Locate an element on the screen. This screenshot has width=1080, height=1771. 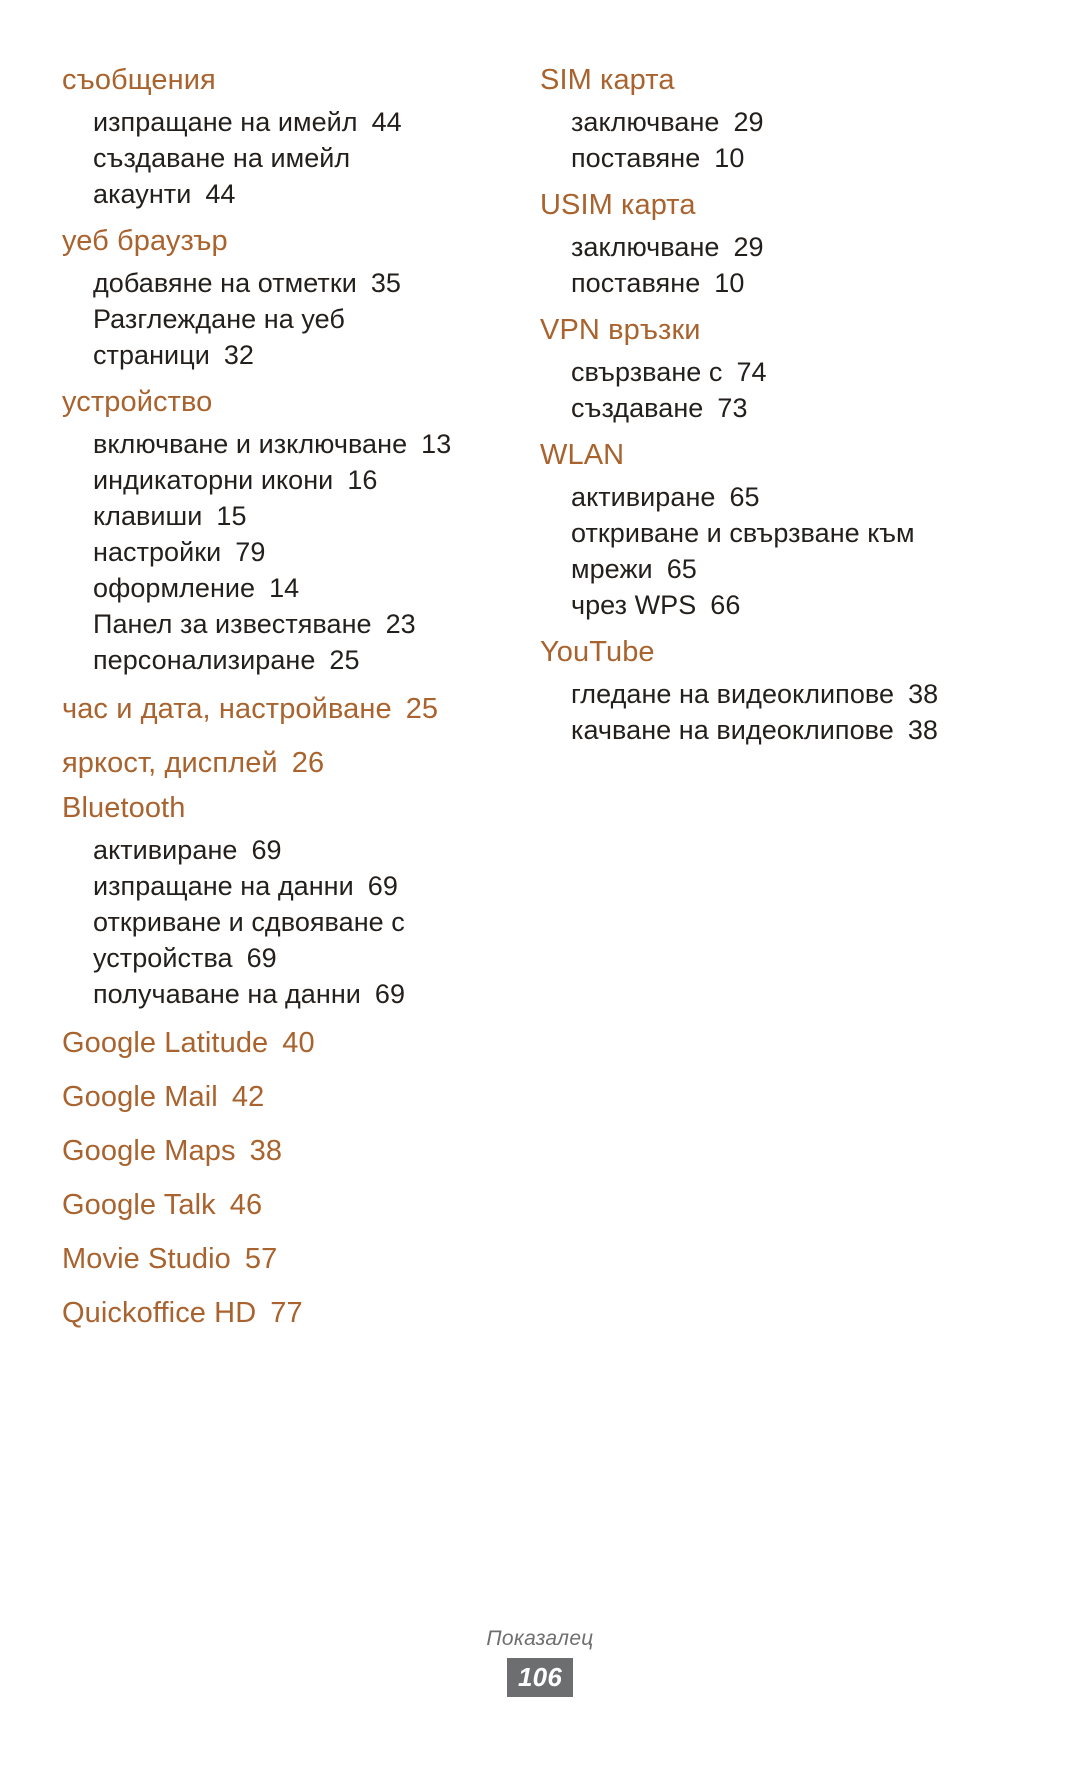
index-heading-label: Google Maps is located at coordinates (149, 1151).